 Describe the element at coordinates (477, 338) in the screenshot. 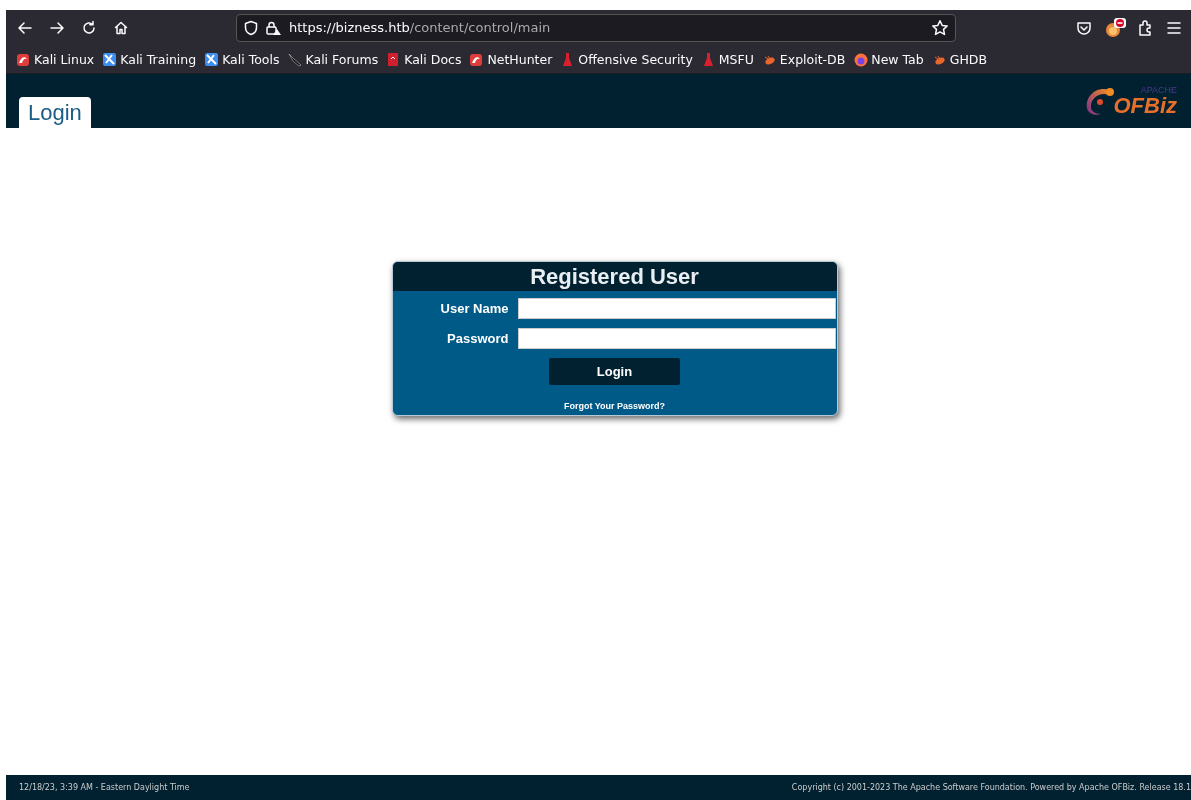

I see `field-label: Password` at that location.